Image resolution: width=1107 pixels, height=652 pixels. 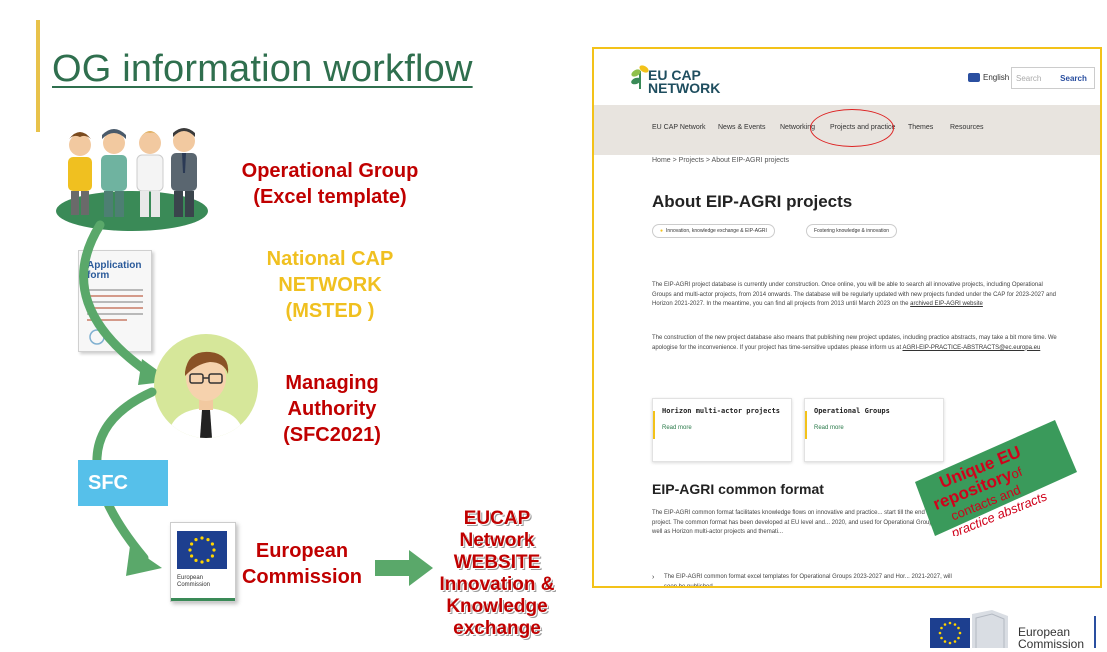 I want to click on tag-pill-fostering: Fostering knowledge & innovation, so click(x=852, y=231).